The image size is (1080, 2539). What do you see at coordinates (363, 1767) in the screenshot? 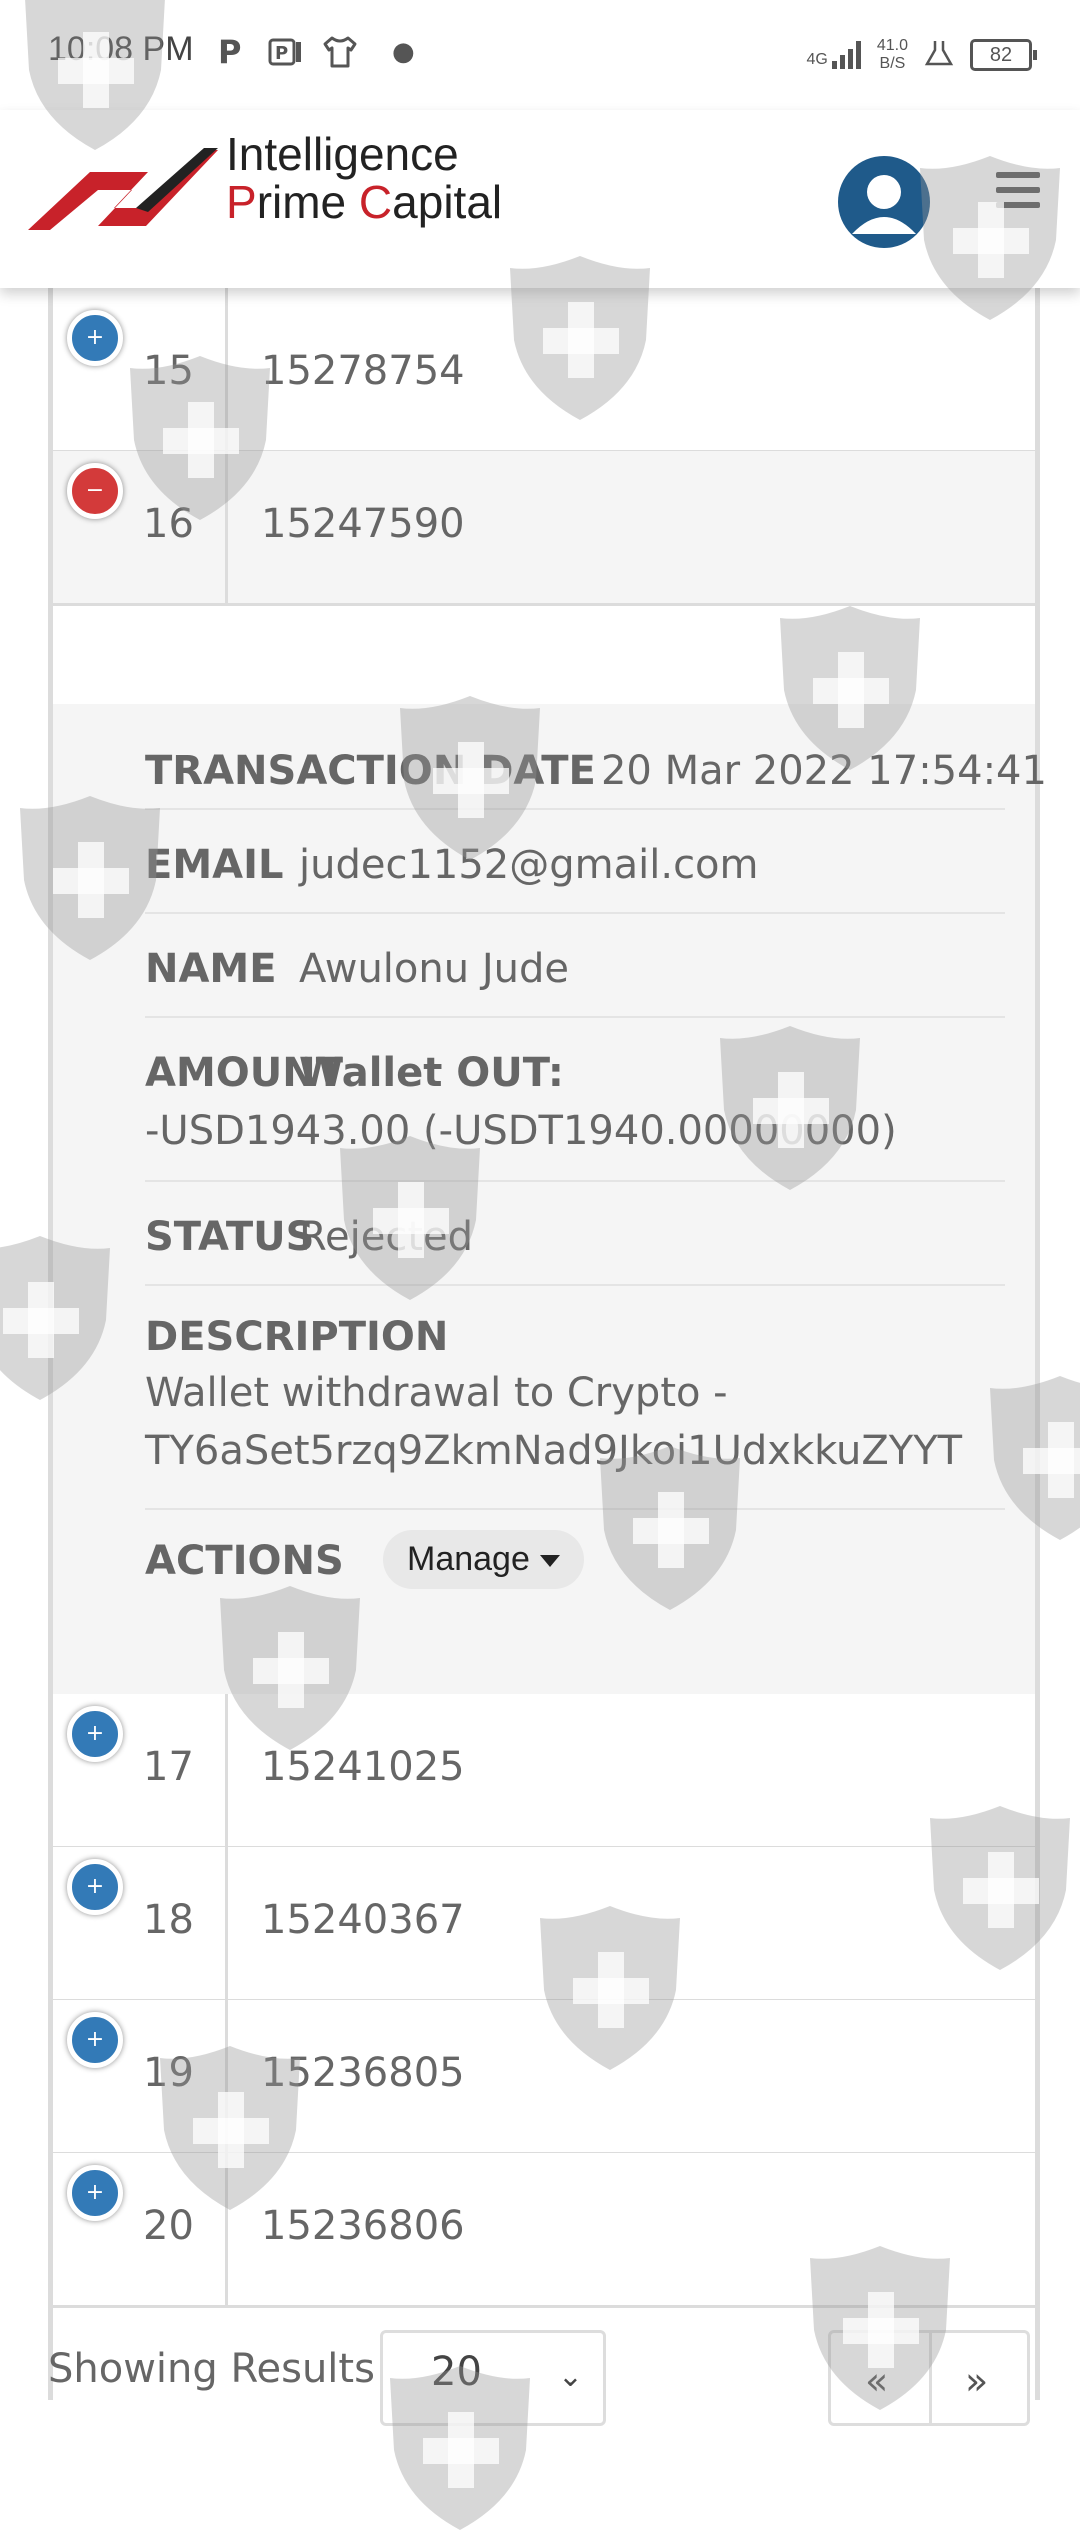
I see `transaction-id: 15241025` at bounding box center [363, 1767].